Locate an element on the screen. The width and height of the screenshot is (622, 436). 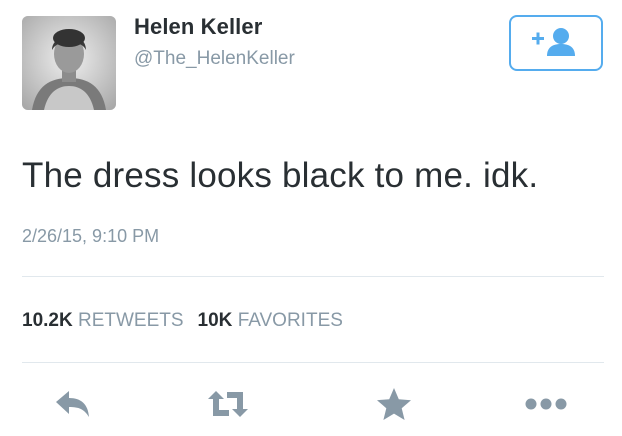
retweets-label: RETWEETS is located at coordinates (130, 320).